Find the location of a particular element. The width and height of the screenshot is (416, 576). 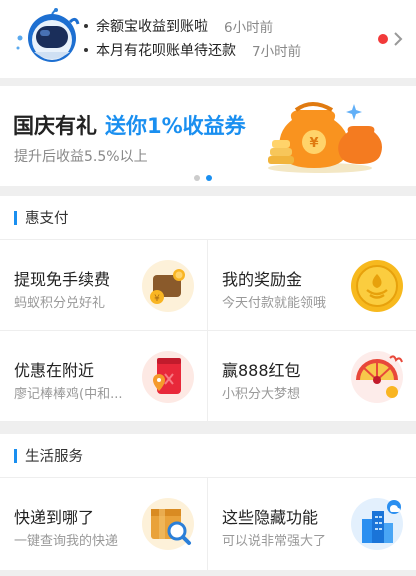

package-search-icon is located at coordinates (168, 524).